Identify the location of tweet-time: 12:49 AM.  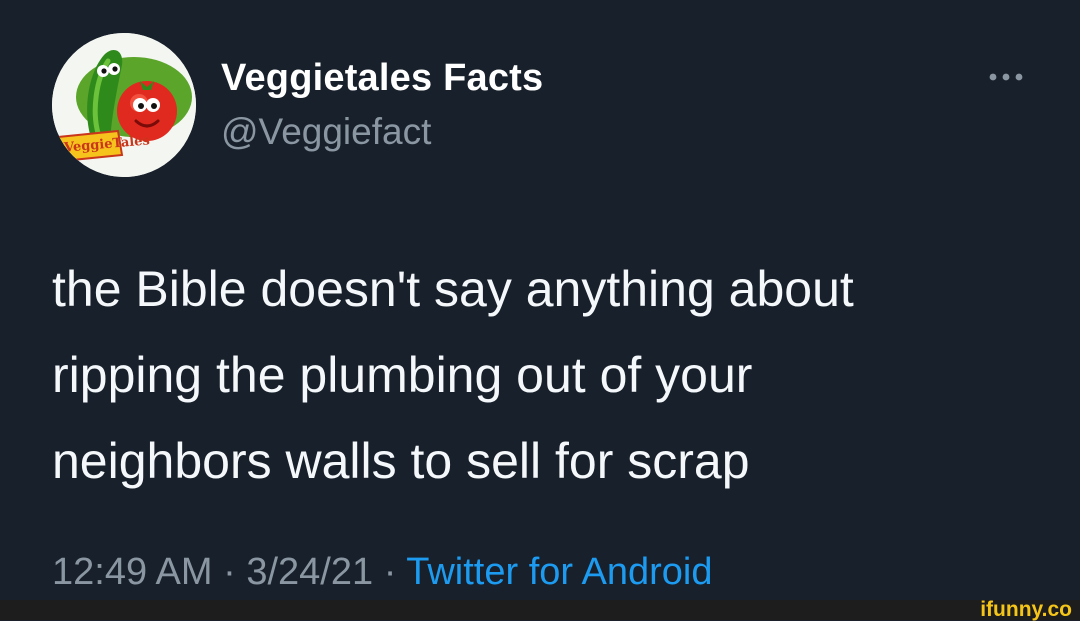
(132, 572).